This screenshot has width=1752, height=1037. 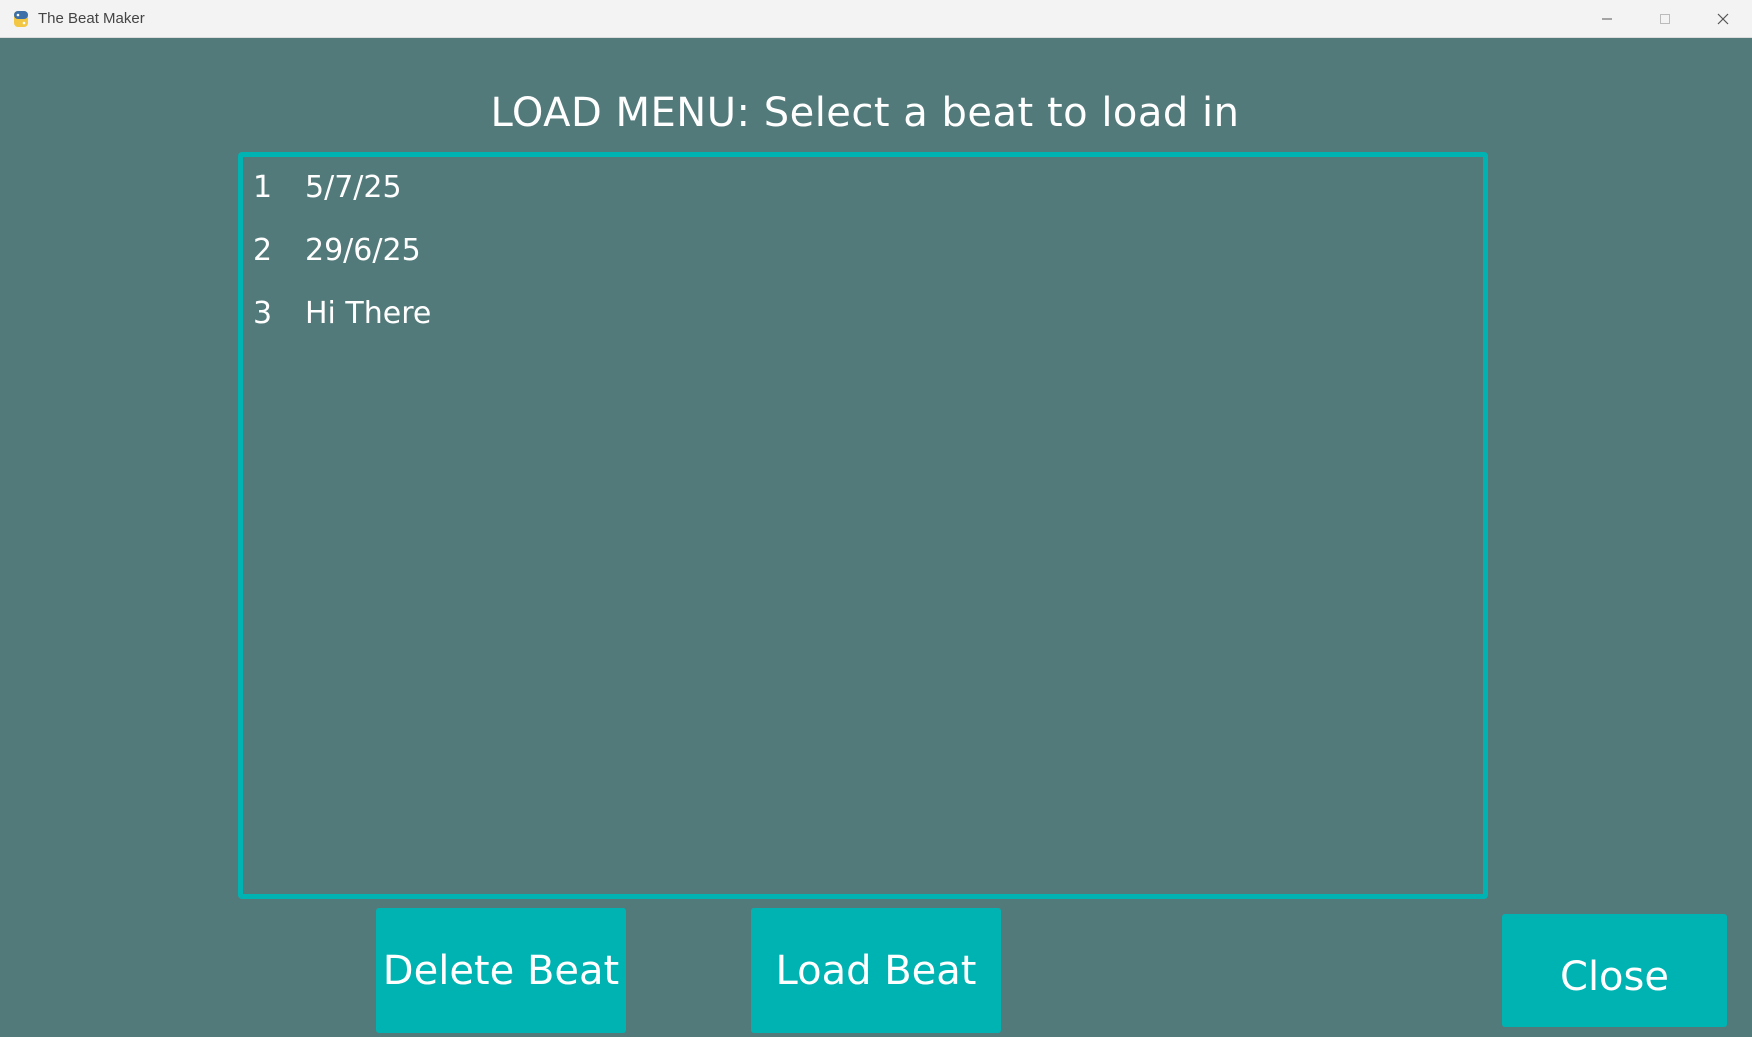 What do you see at coordinates (865, 113) in the screenshot?
I see `page-title: LOAD MENU: Select a beat to load in` at bounding box center [865, 113].